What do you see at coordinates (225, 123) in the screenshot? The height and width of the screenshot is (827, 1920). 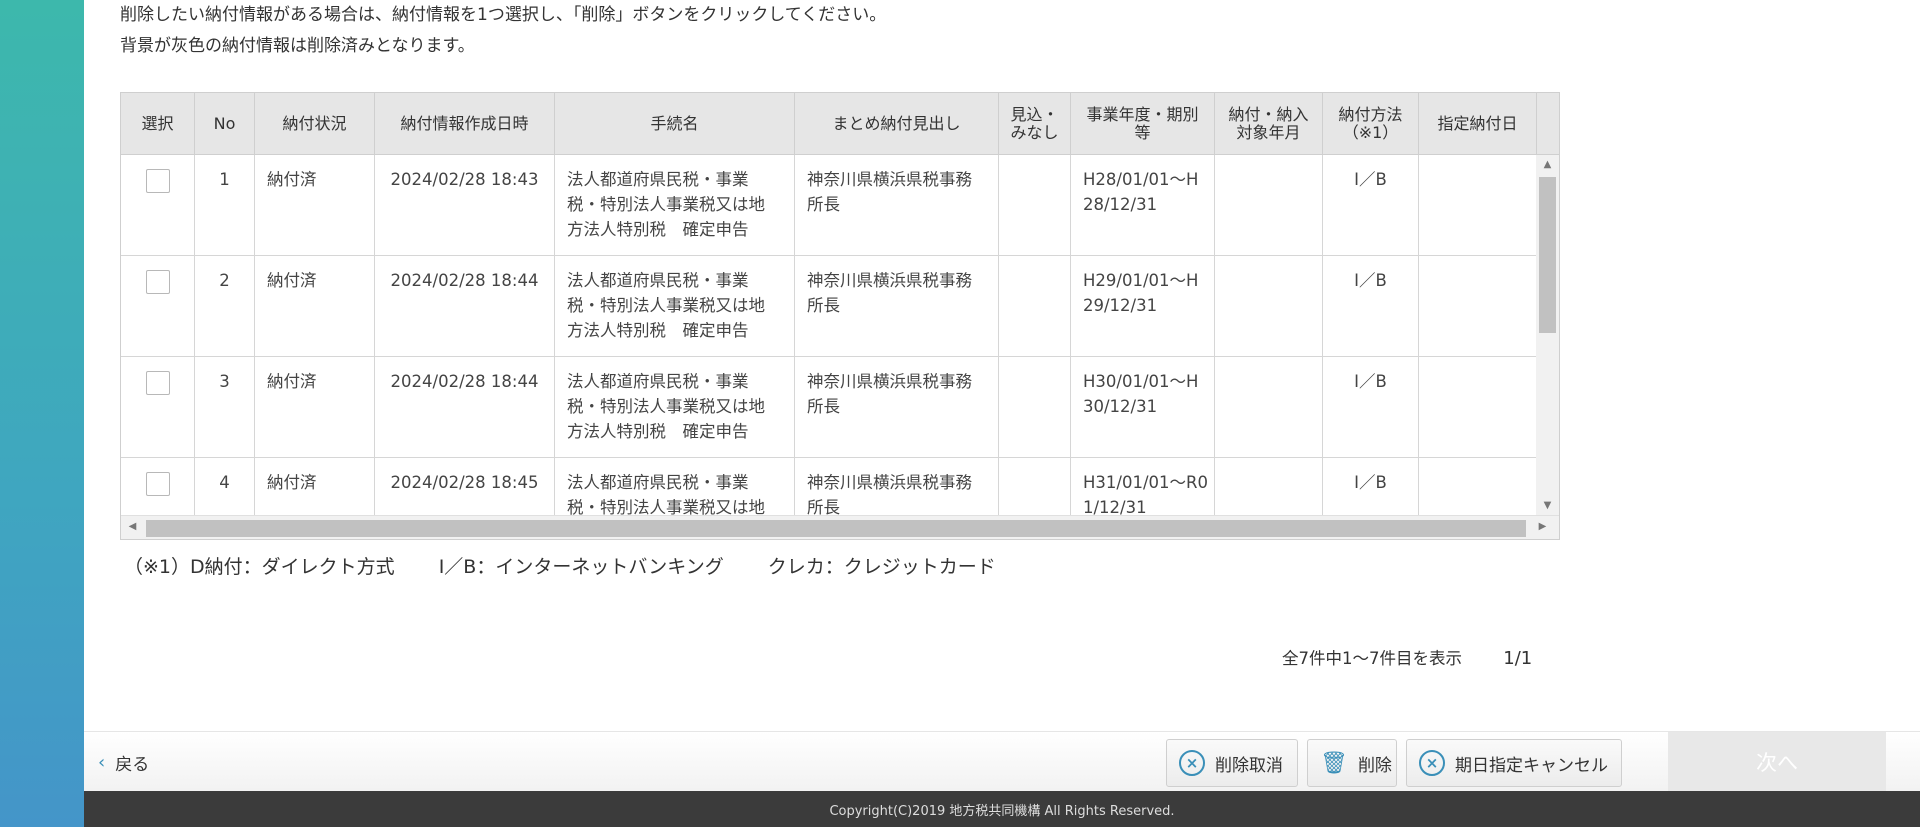 I see `header-no: No` at bounding box center [225, 123].